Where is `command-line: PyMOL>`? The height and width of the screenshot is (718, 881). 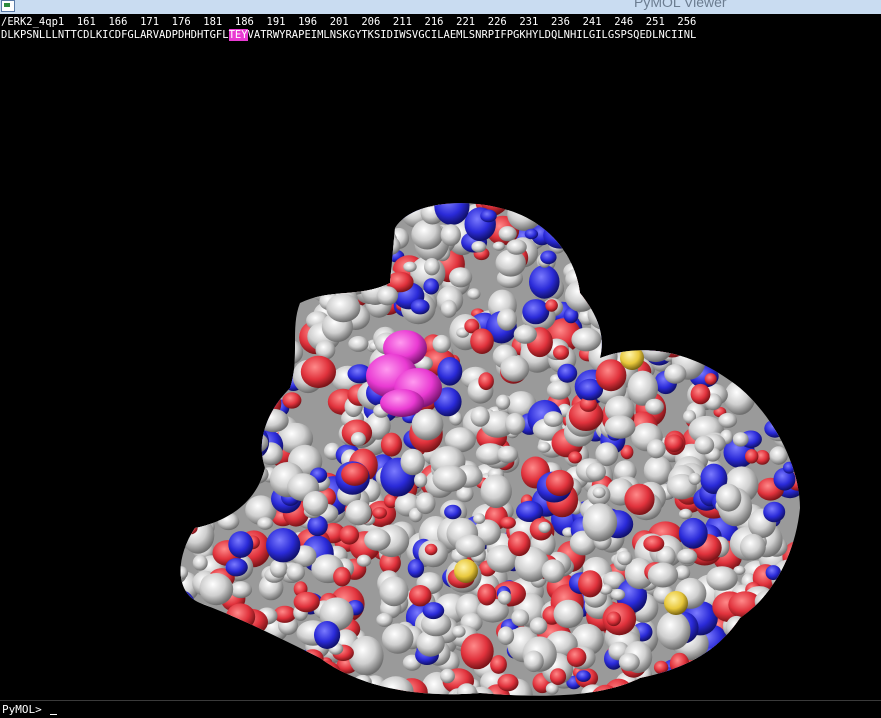 command-line: PyMOL> is located at coordinates (440, 709).